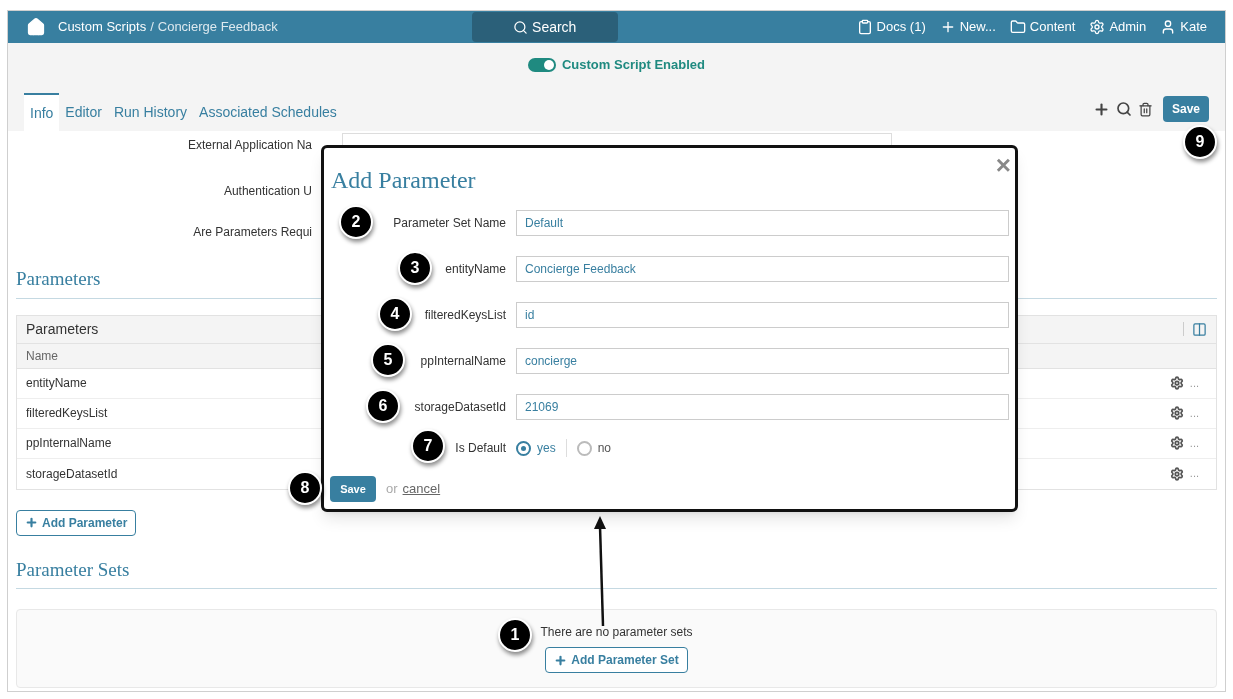 Image resolution: width=1233 pixels, height=699 pixels. What do you see at coordinates (475, 269) in the screenshot?
I see `field-label: entityName` at bounding box center [475, 269].